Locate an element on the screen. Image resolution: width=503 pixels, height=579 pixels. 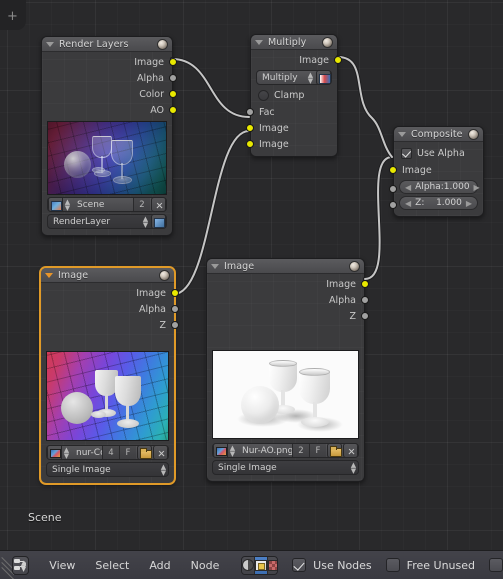
input-socket-alpha is located at coordinates (393, 189).